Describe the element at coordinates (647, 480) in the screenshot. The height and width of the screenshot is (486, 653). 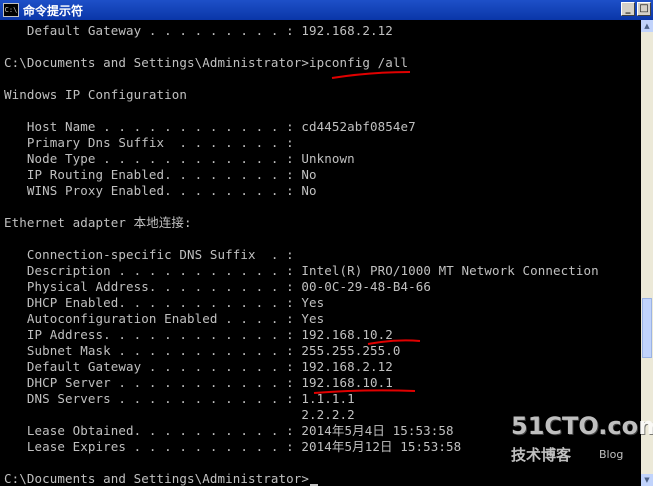
I see `scroll-down-arrow-icon: ▼` at that location.